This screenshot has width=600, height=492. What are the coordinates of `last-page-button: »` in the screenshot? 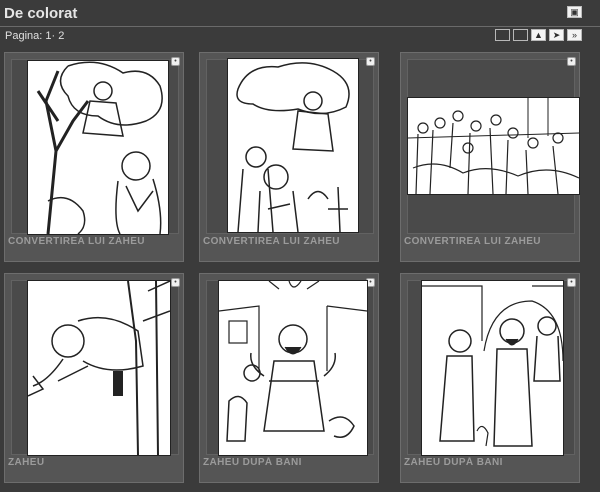 It's located at (574, 35).